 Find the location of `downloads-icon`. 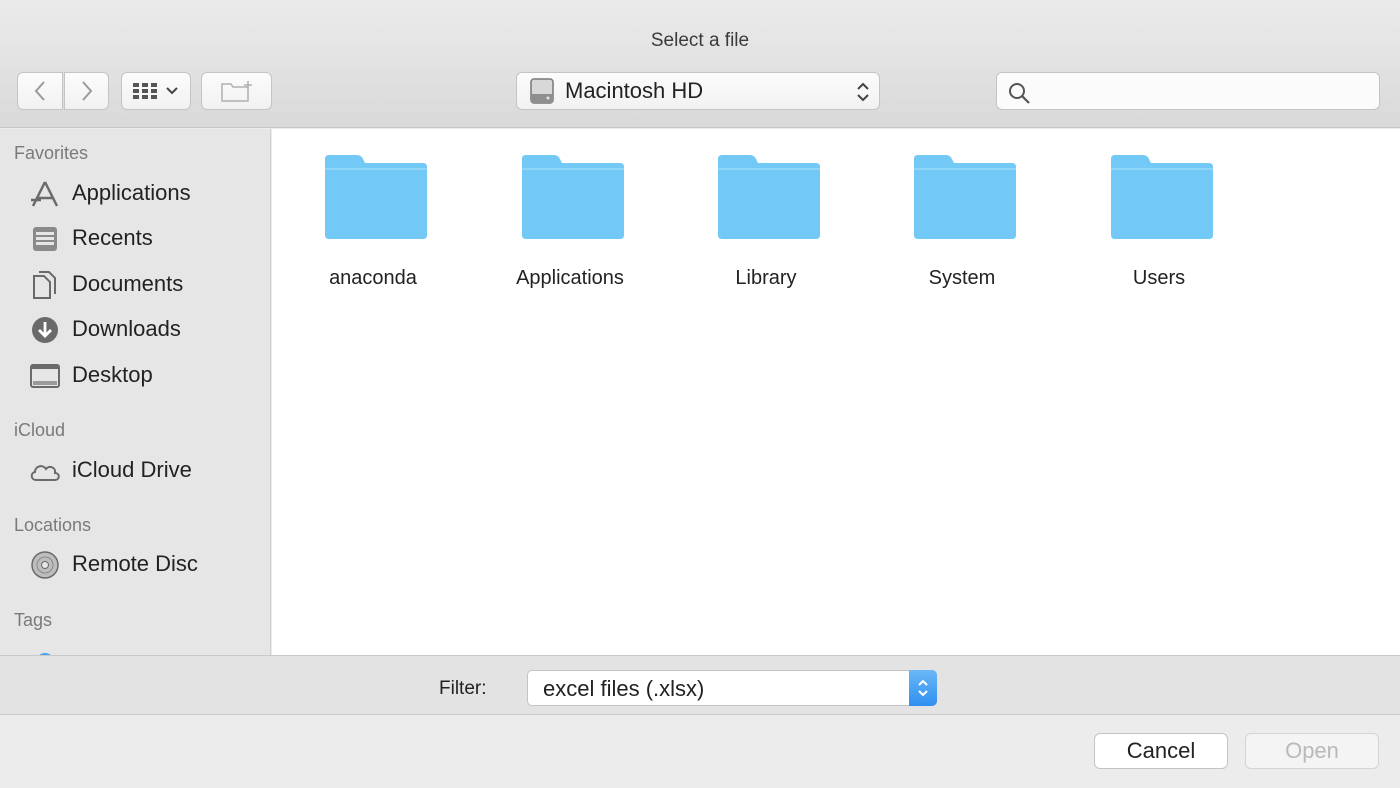

downloads-icon is located at coordinates (45, 330).